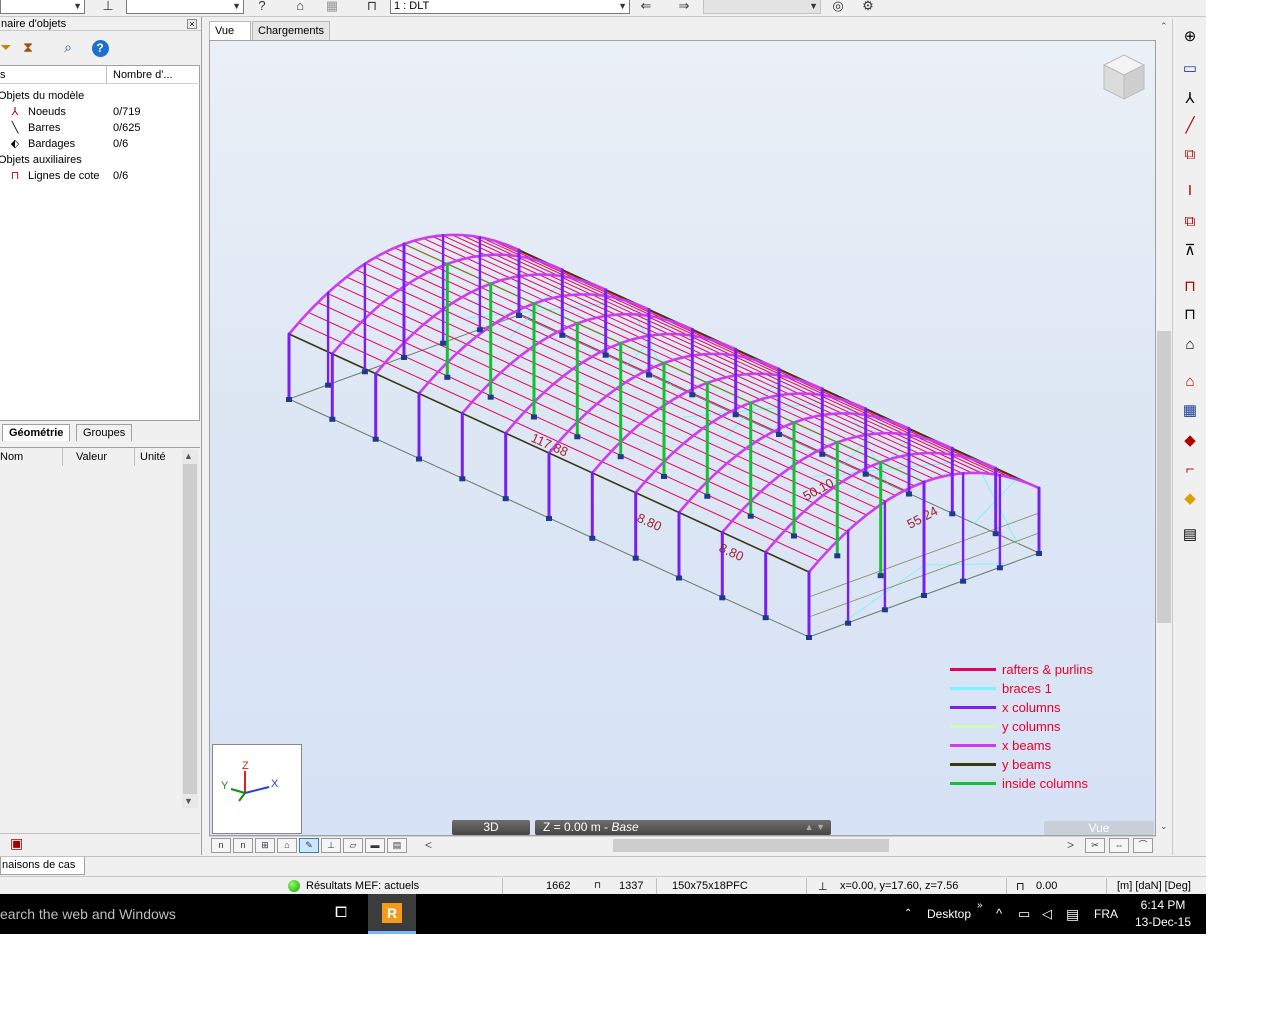  I want to click on fem-status-icon, so click(294, 886).